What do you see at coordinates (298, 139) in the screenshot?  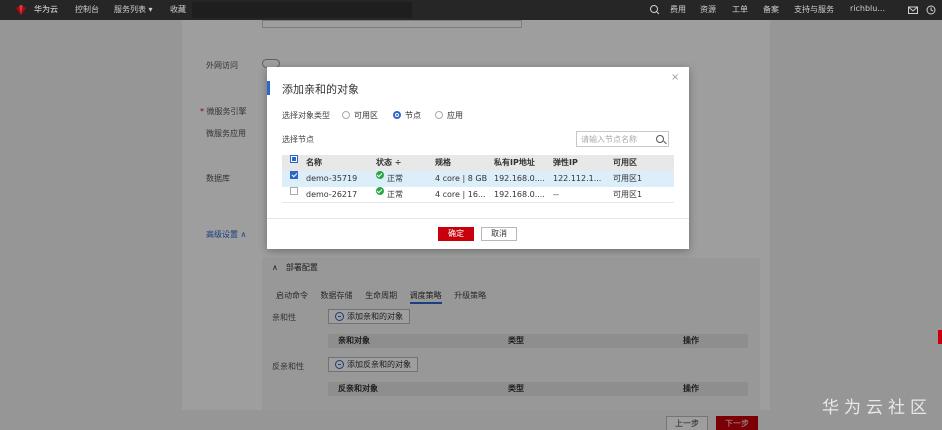 I see `select-node-label: 选择节点` at bounding box center [298, 139].